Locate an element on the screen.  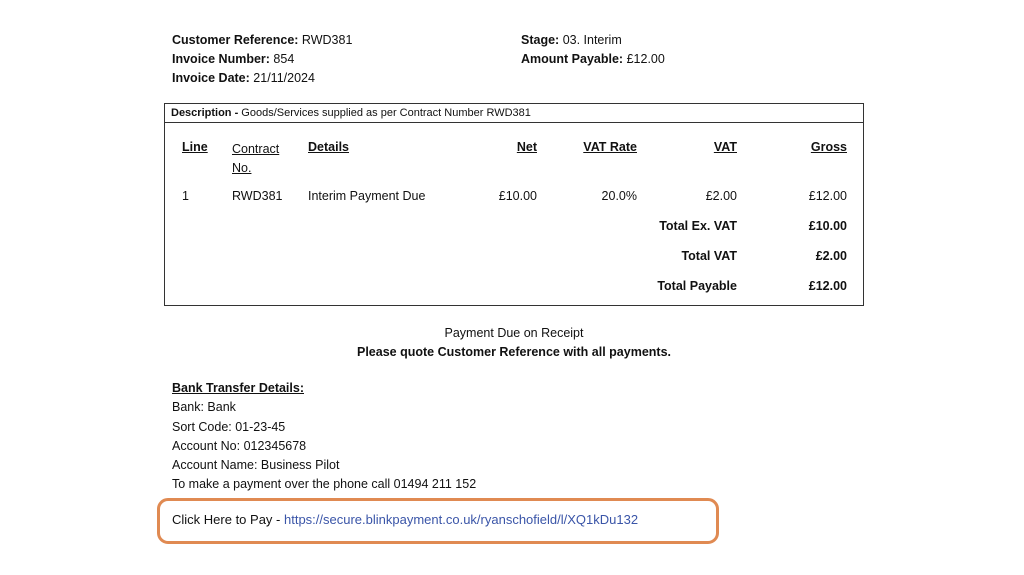
total-vat-label: Total VAT is located at coordinates (709, 256).